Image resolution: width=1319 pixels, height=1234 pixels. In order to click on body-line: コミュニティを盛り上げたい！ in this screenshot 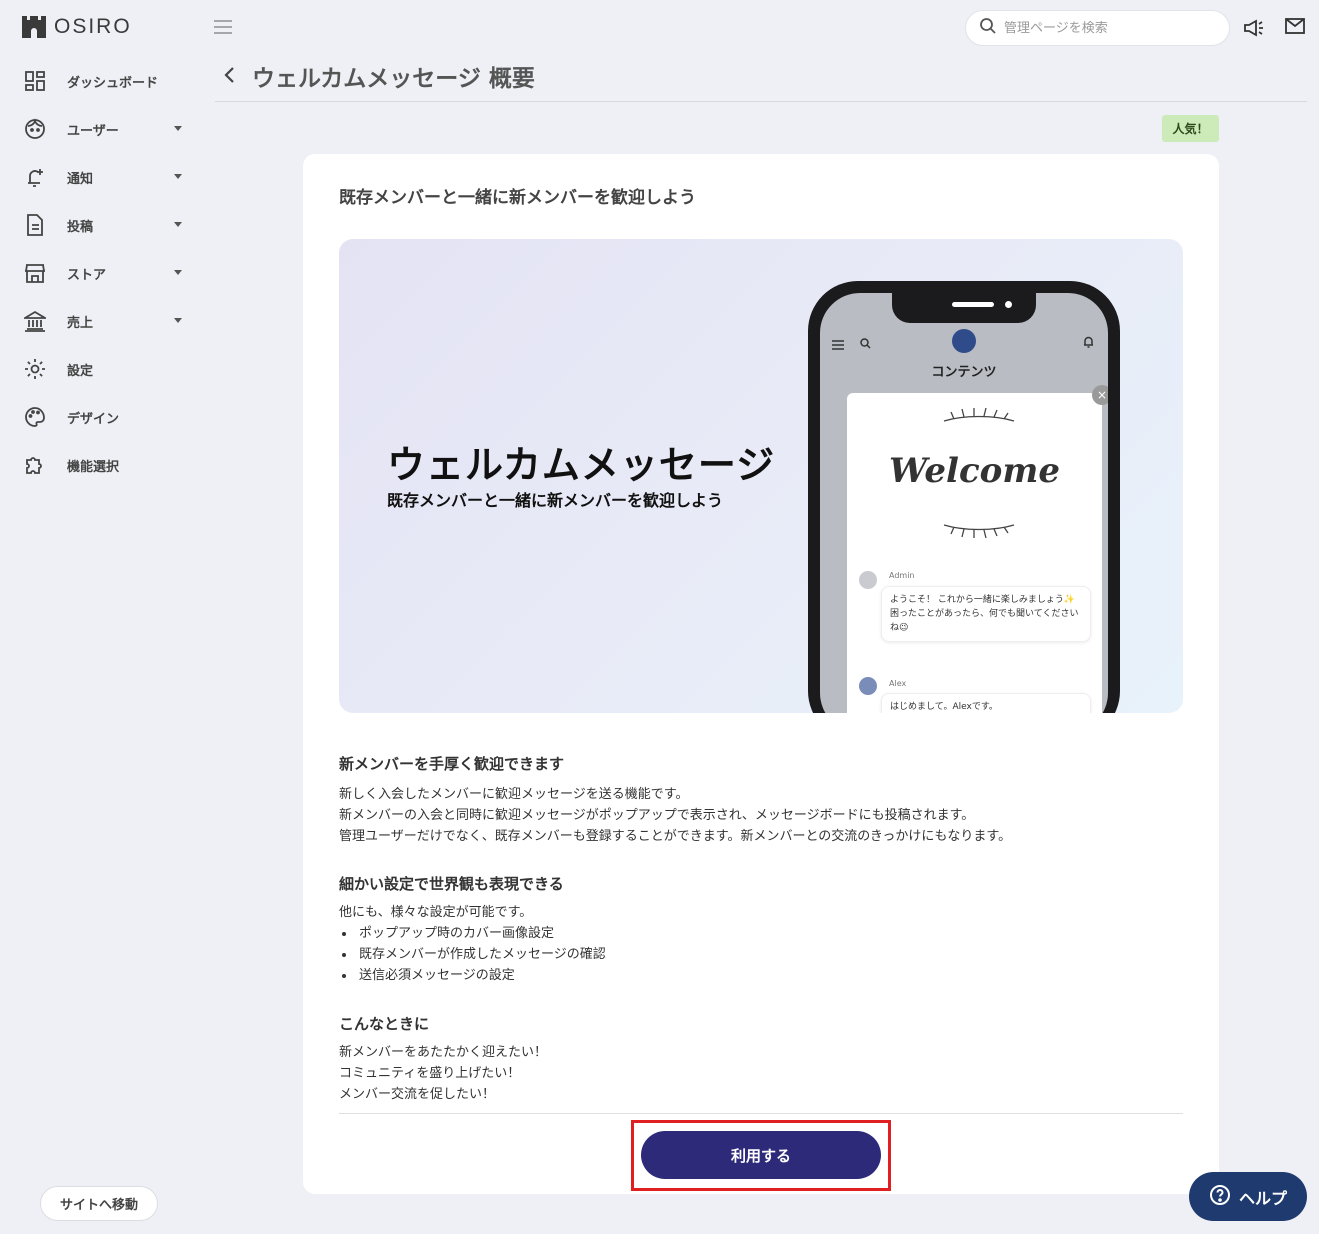, I will do `click(430, 1073)`.